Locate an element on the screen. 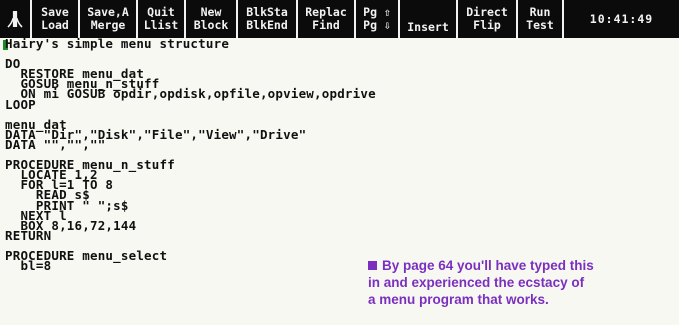 This screenshot has width=679, height=325. atari-fuji-logo-icon is located at coordinates (16, 19).